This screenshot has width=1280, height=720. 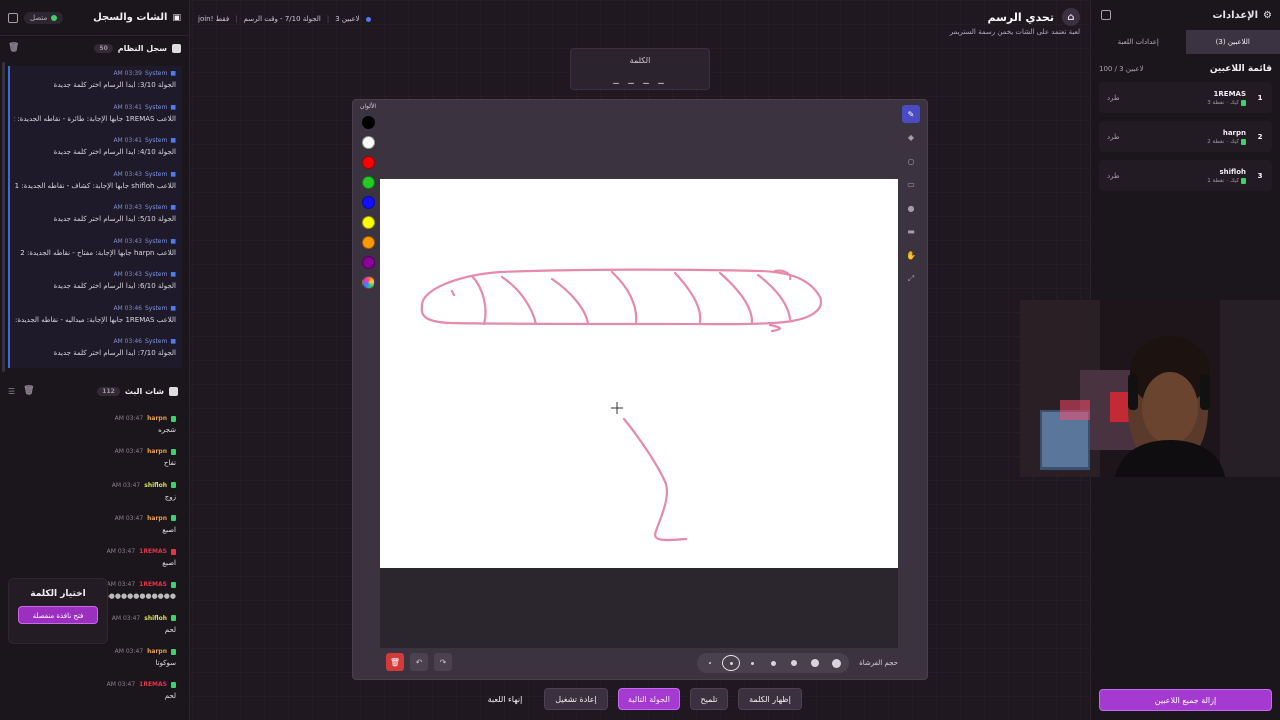 What do you see at coordinates (169, 463) in the screenshot?
I see `chat-text: تفاح` at bounding box center [169, 463].